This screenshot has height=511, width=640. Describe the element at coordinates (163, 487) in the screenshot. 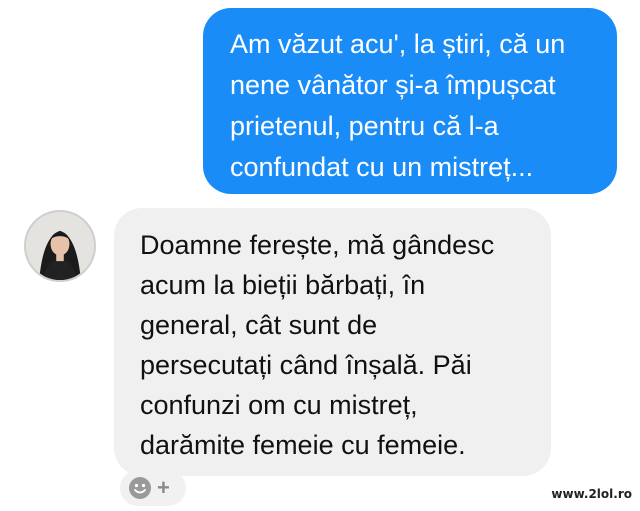

I see `plus-icon: +` at that location.